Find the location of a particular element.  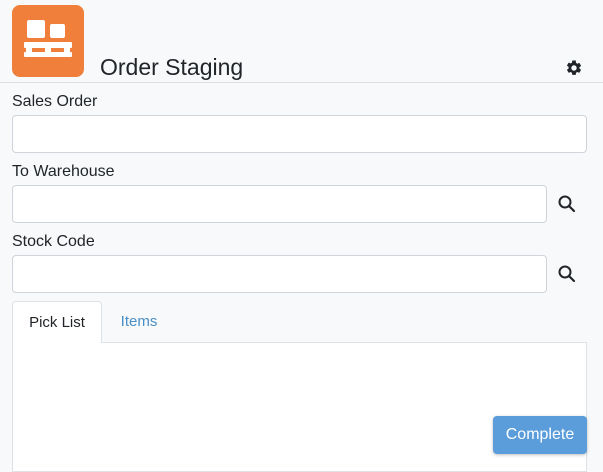

pallet-boxes-icon is located at coordinates (48, 41).